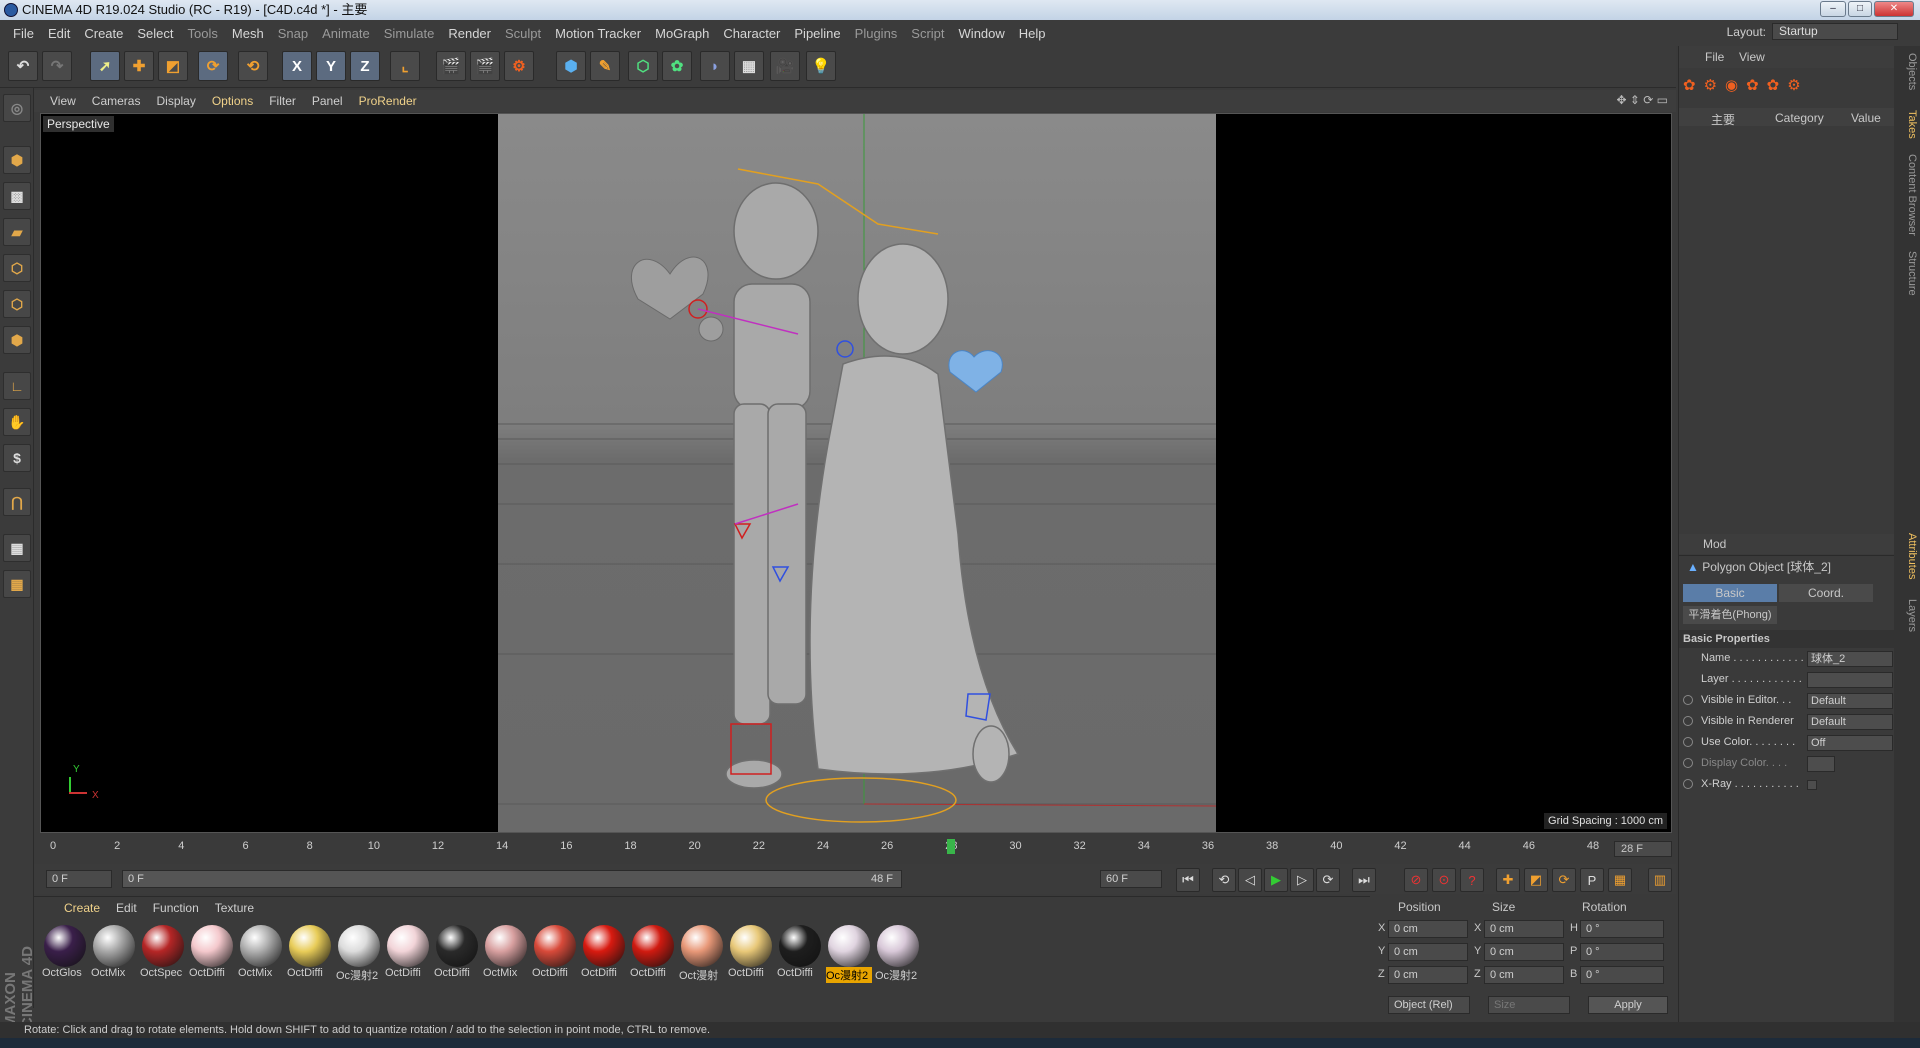  What do you see at coordinates (1907, 616) in the screenshot?
I see `side-tab-layers: Layers` at bounding box center [1907, 616].